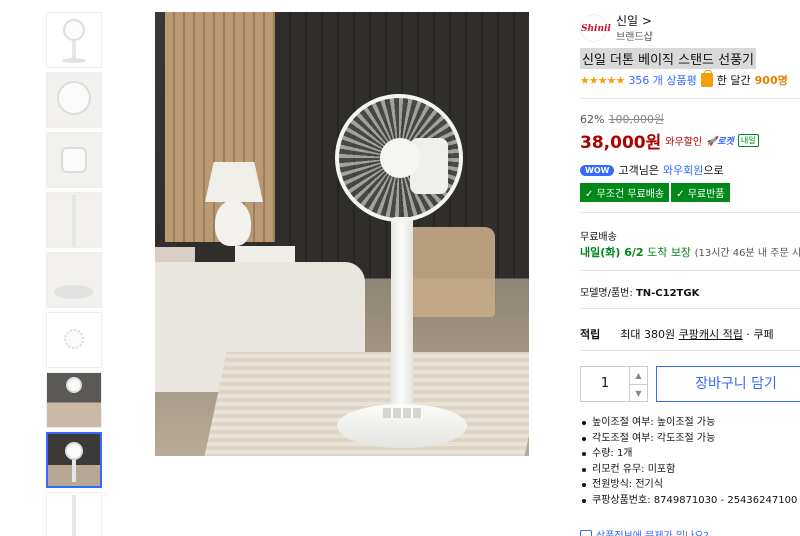 Image resolution: width=800 pixels, height=536 pixels. I want to click on original-price: 100,000원, so click(636, 119).